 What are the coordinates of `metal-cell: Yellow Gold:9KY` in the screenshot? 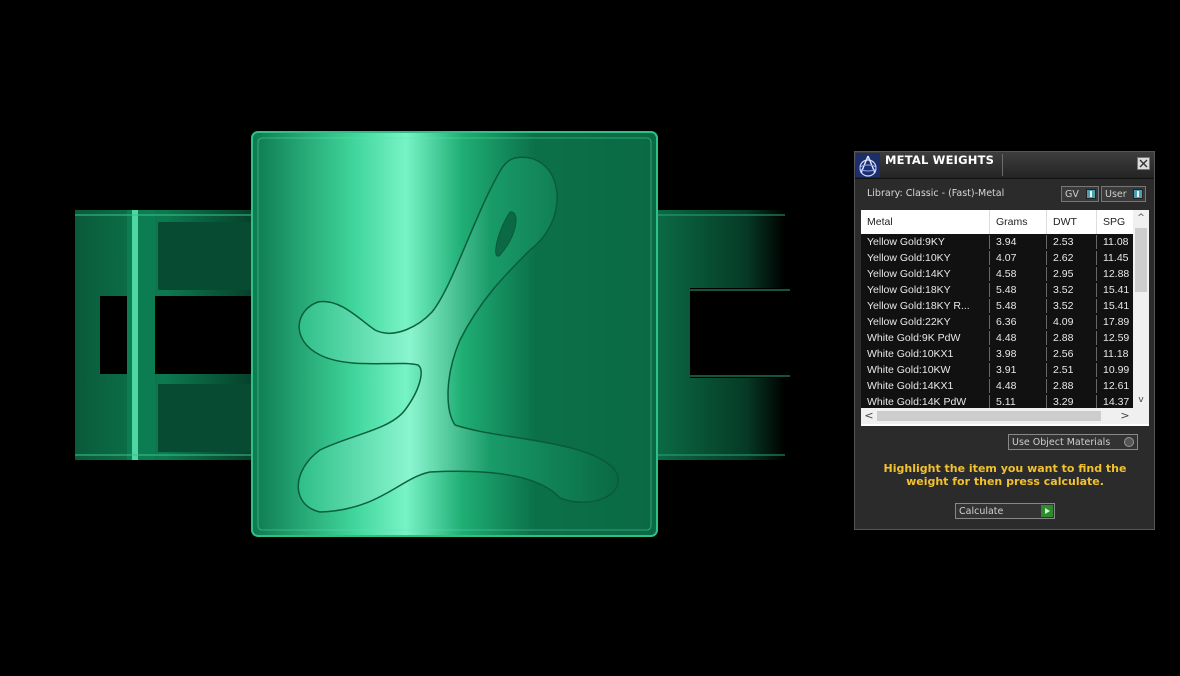 It's located at (925, 242).